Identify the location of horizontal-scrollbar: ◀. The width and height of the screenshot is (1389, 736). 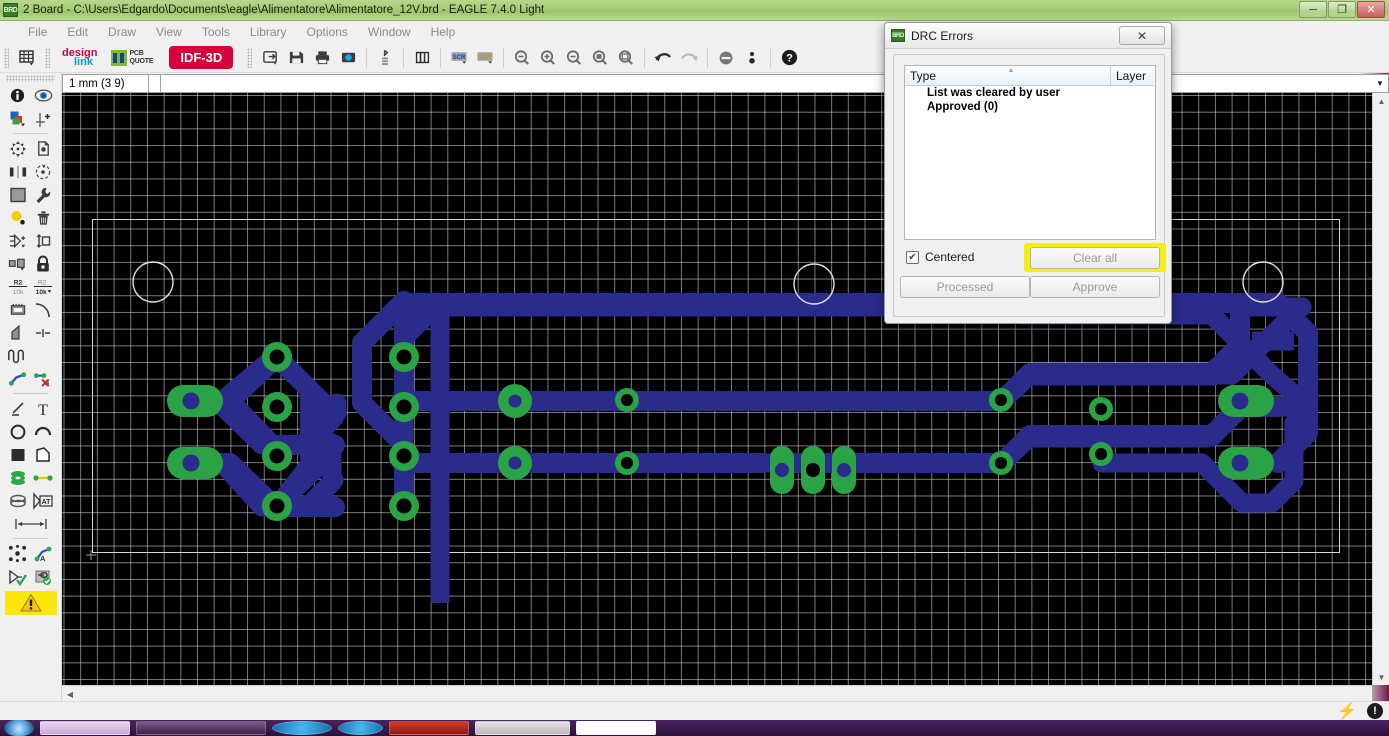
(717, 693).